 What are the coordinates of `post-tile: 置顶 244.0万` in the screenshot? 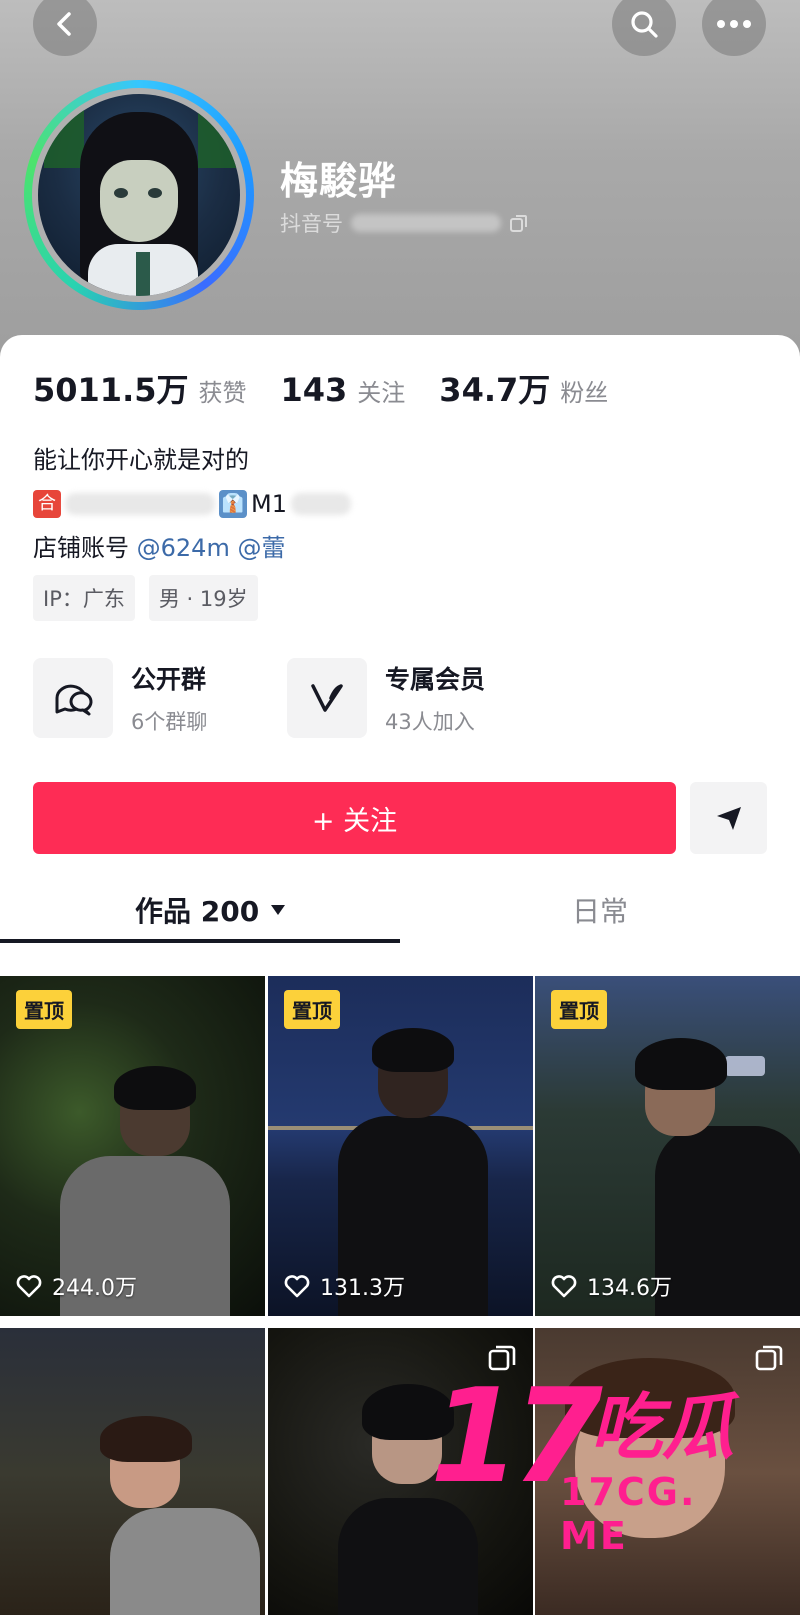 It's located at (132, 1146).